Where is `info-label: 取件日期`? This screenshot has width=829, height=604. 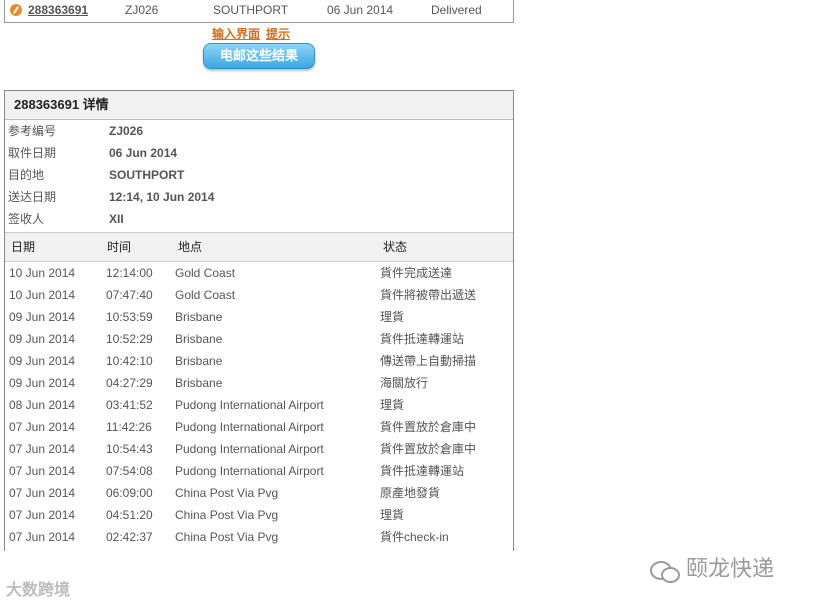 info-label: 取件日期 is located at coordinates (32, 153).